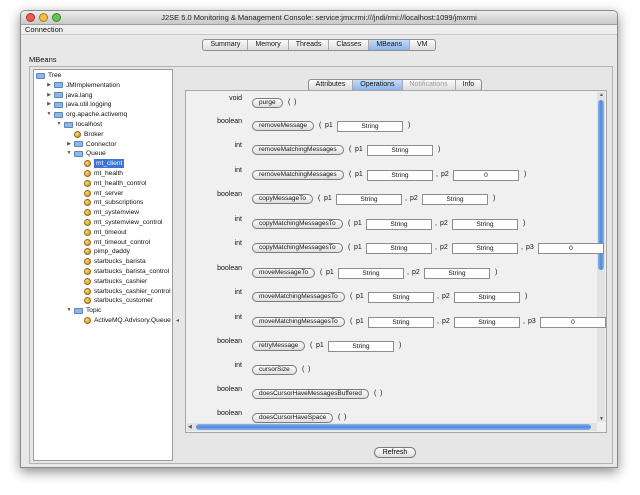  Describe the element at coordinates (279, 346) in the screenshot. I see `operation-button: retryMessage` at that location.